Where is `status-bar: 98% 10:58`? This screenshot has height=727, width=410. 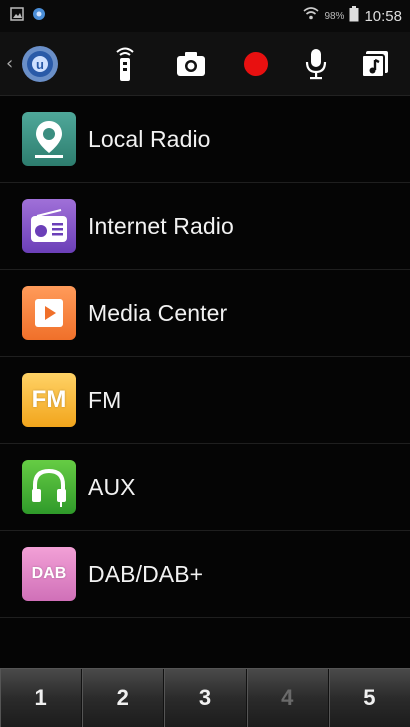
status-bar: 98% 10:58 is located at coordinates (205, 16).